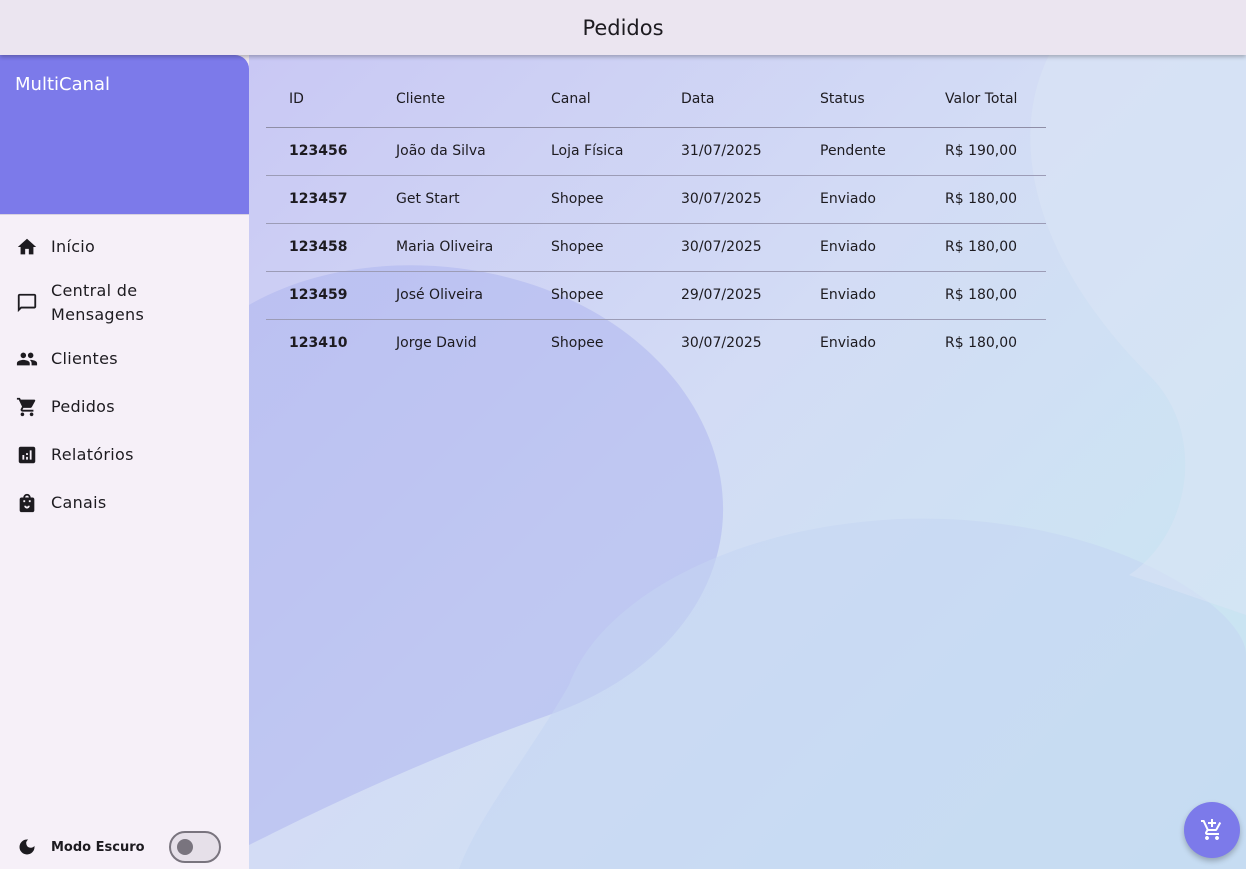 The image size is (1246, 869). Describe the element at coordinates (27, 303) in the screenshot. I see `message-icon` at that location.